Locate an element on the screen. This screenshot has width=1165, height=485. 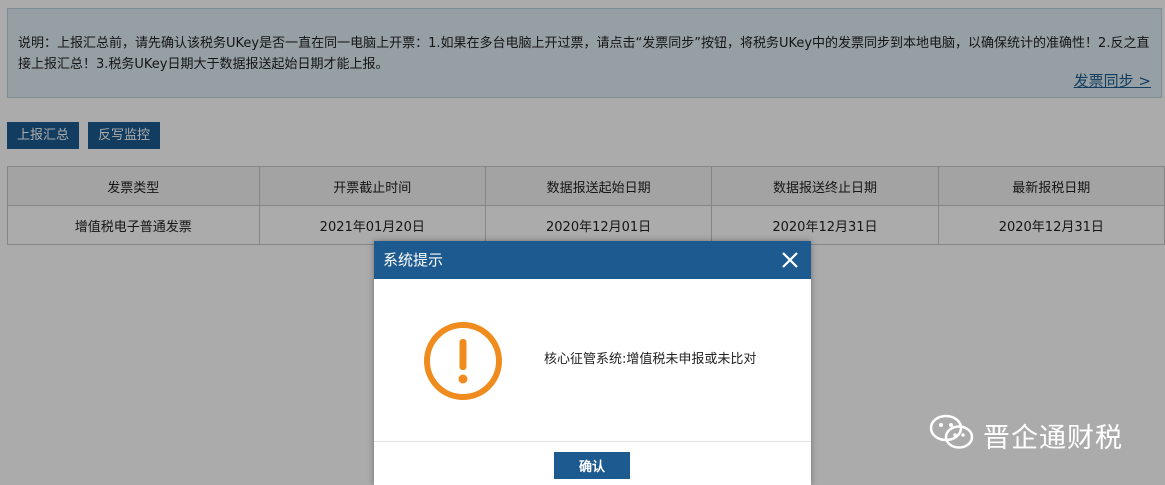
dialog-message: 核心征管系统:增值税未申报或未比对 is located at coordinates (650, 359).